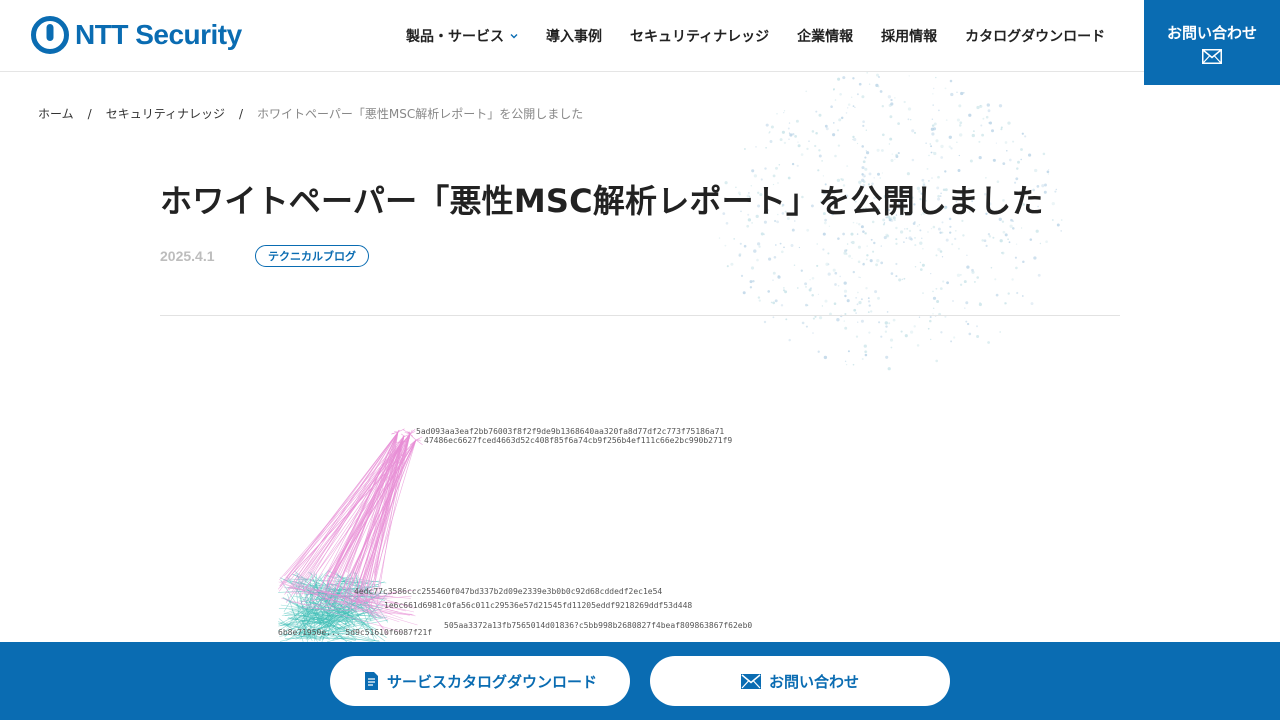 The height and width of the screenshot is (720, 1280). What do you see at coordinates (420, 114) in the screenshot?
I see `breadcrumb-current: ホワイトペーパー「悪性MSC解析レポート」を公開しました` at bounding box center [420, 114].